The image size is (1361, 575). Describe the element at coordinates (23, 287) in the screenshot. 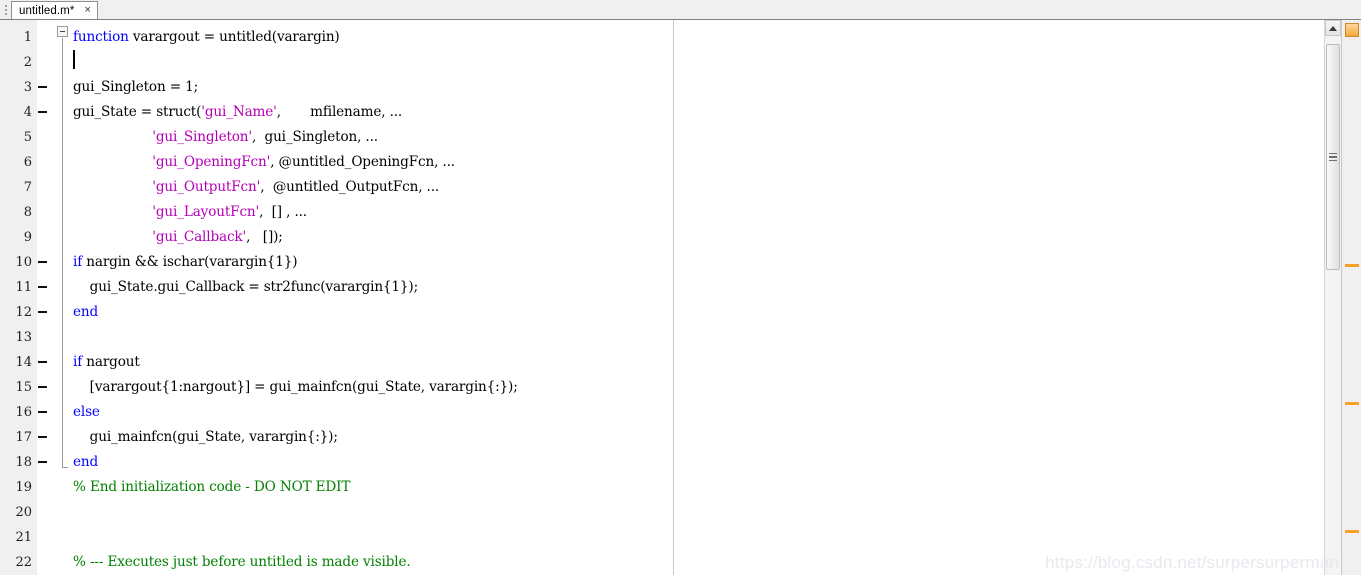

I see `line-number: 11` at that location.